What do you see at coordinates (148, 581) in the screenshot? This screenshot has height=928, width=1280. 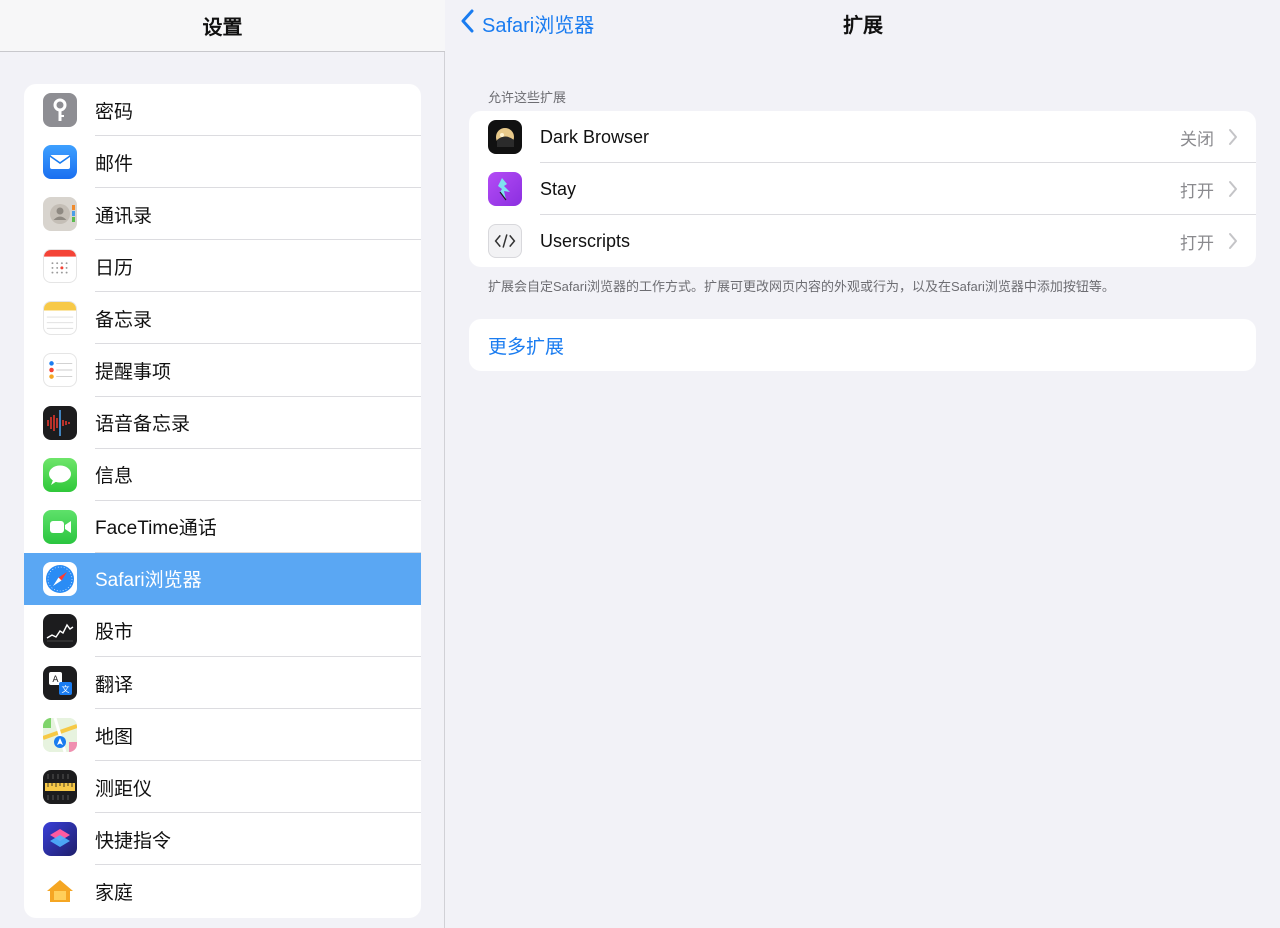 I see `sidebar-item-label: Safari浏览器` at bounding box center [148, 581].